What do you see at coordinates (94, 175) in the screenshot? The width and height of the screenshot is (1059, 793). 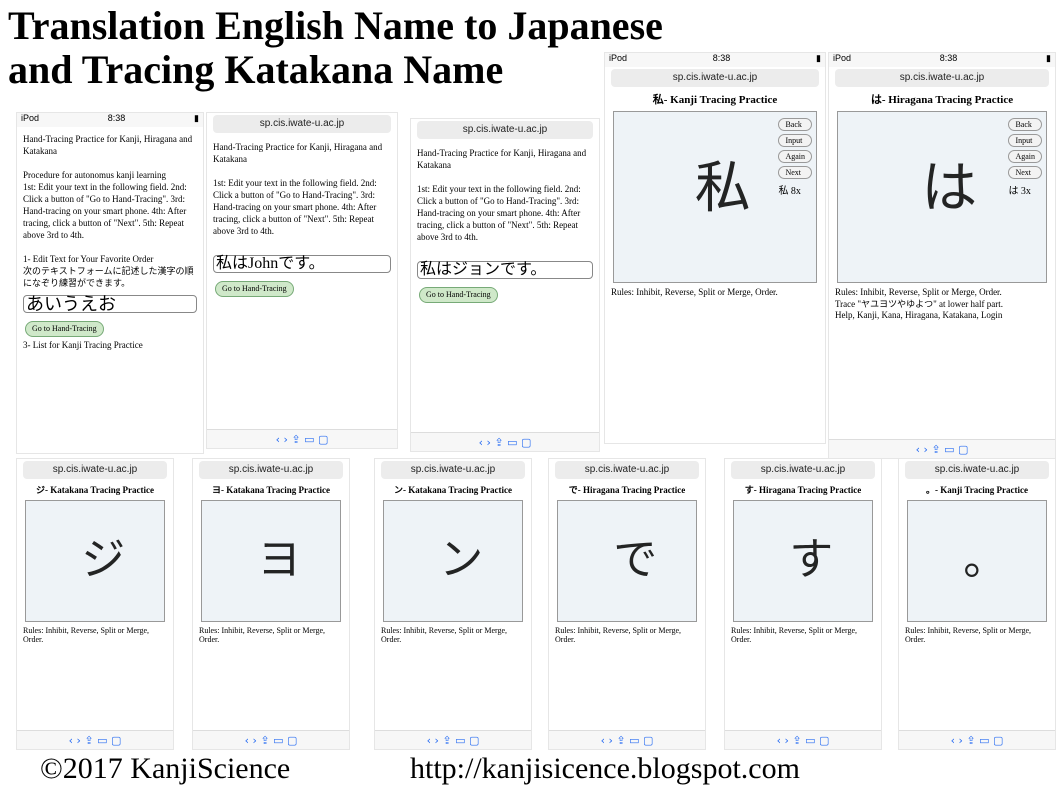 I see `doc-proc: Procedure for autonomus kanji learning` at bounding box center [94, 175].